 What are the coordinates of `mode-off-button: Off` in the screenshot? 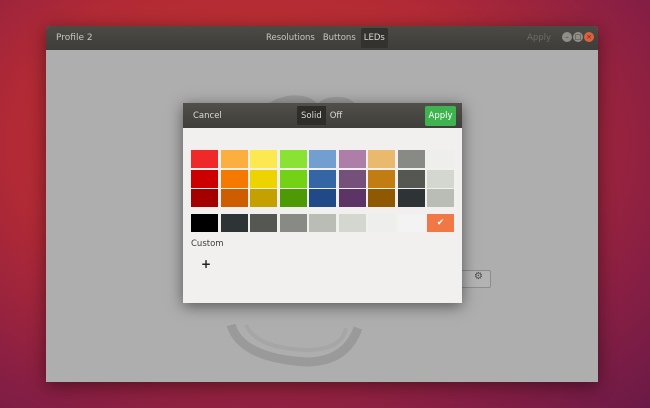 It's located at (336, 115).